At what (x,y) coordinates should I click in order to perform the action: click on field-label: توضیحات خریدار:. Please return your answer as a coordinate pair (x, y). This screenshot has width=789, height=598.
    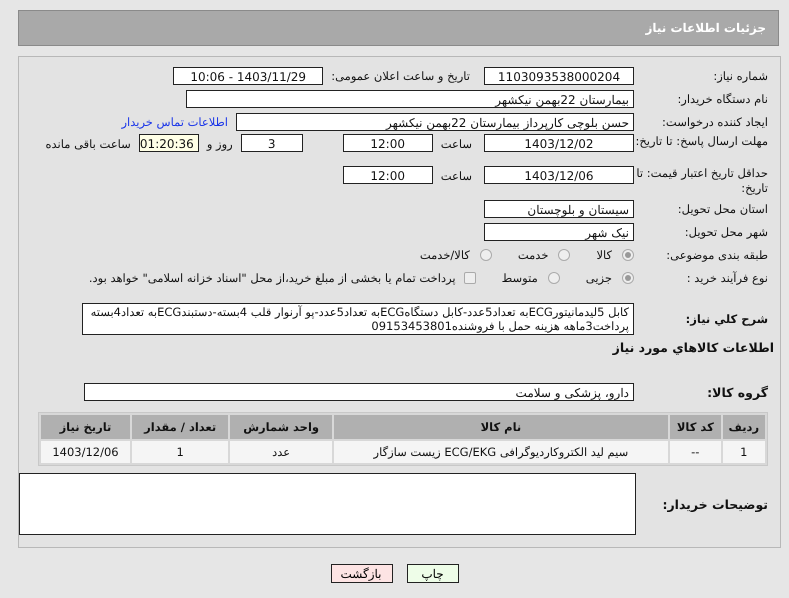
    Looking at the image, I should click on (715, 504).